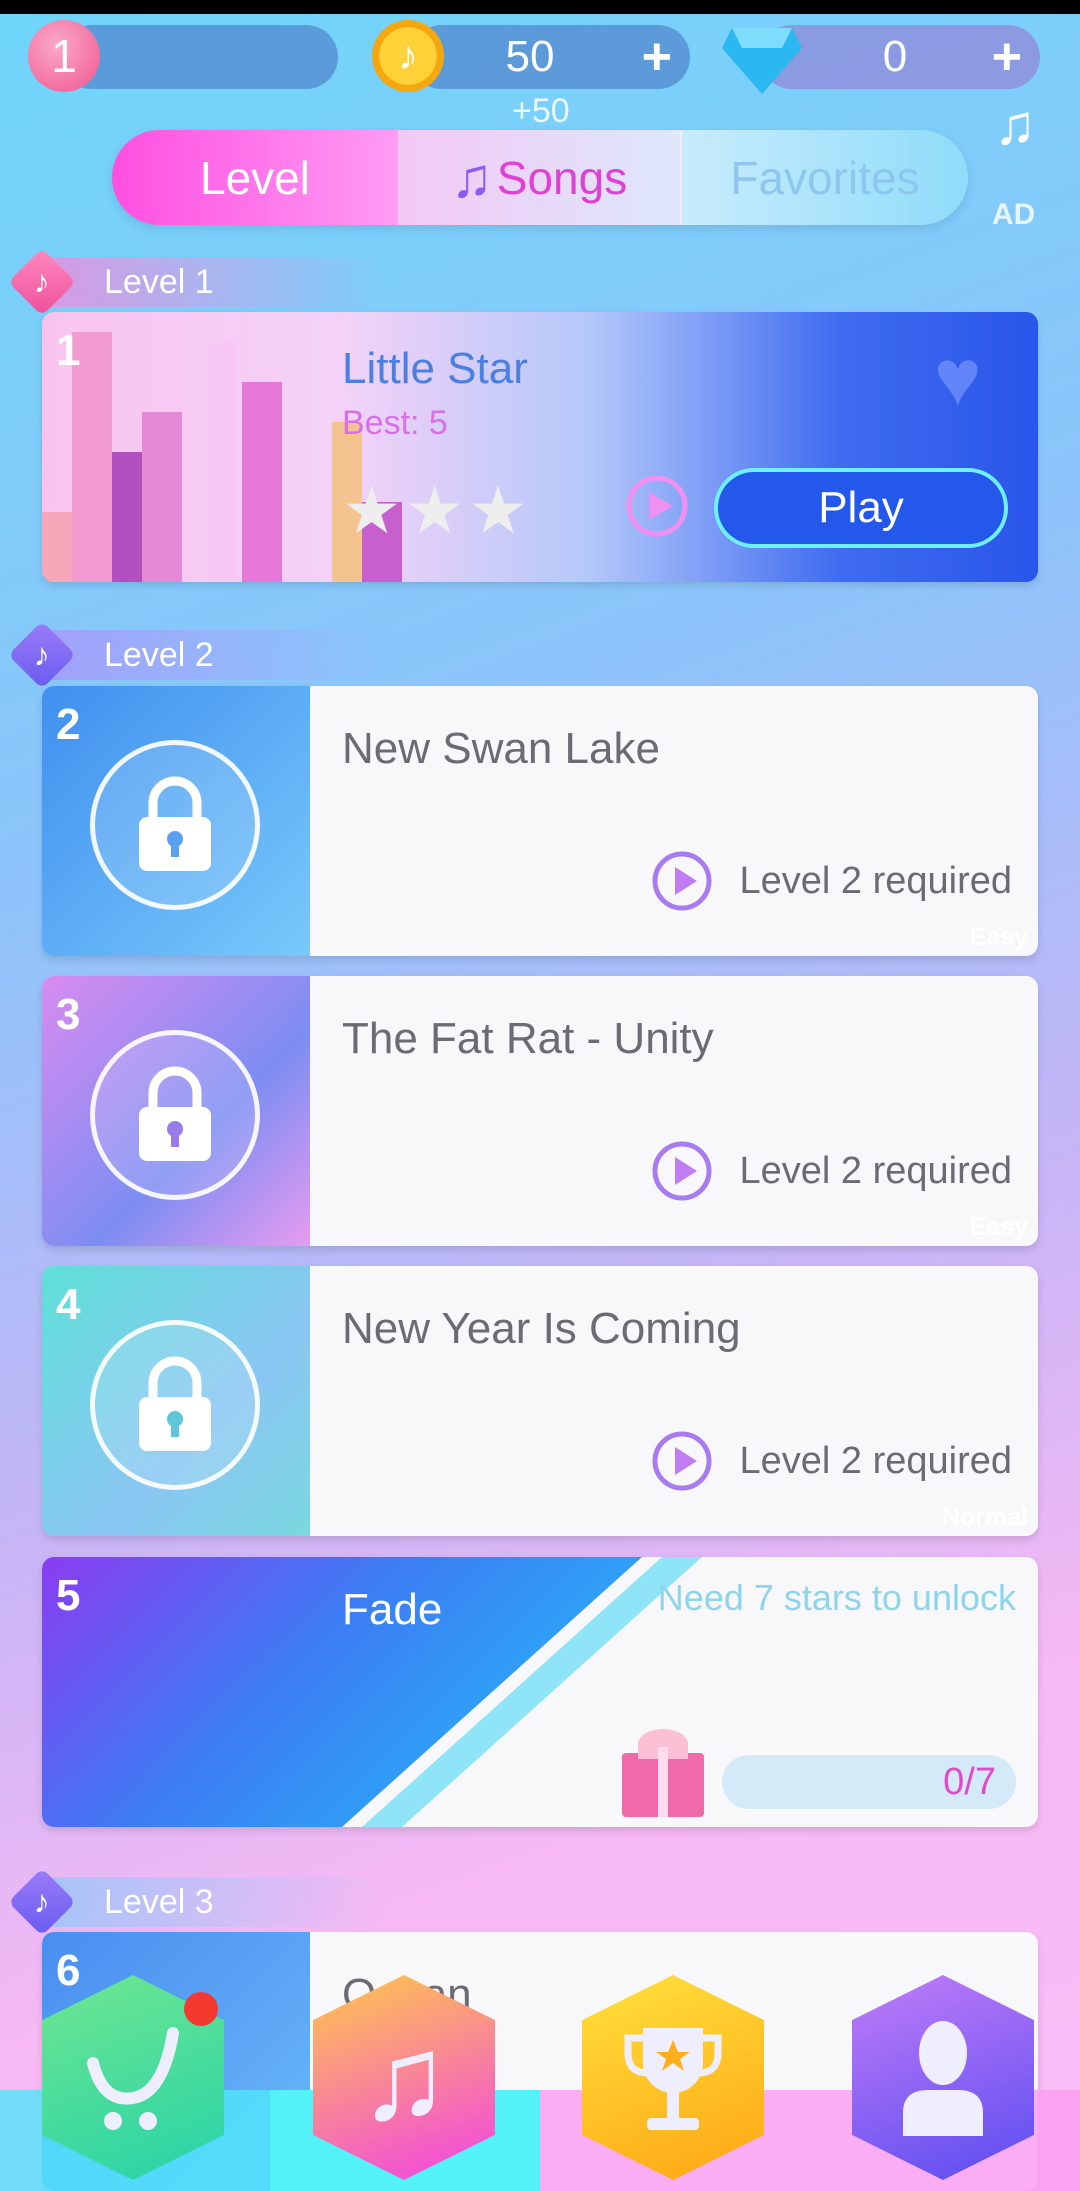 This screenshot has height=2191, width=1080. Describe the element at coordinates (958, 378) in the screenshot. I see `favorite-heart-icon: ♥` at that location.